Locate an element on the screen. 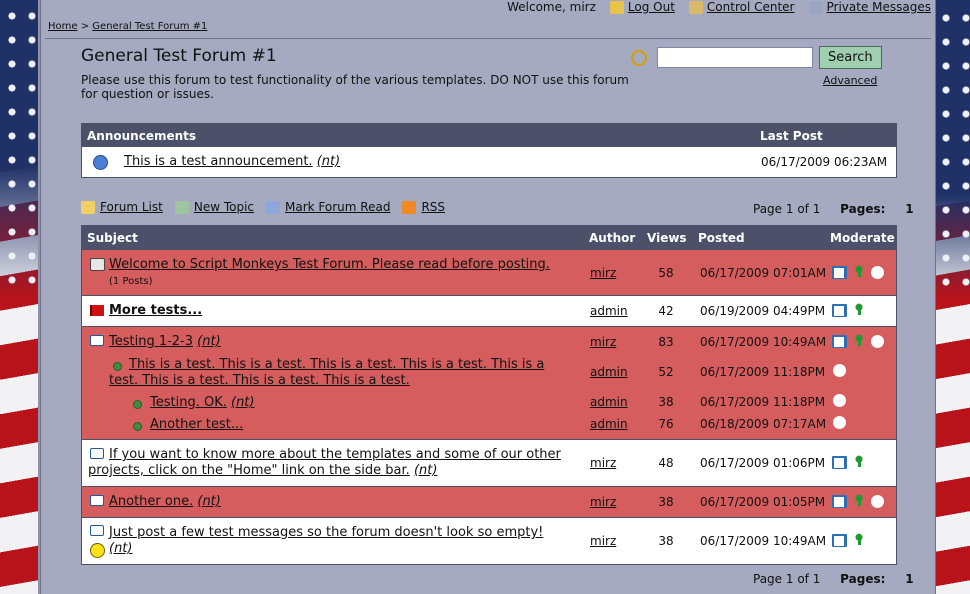 This screenshot has height=594, width=970. last-post-header: Last Post is located at coordinates (791, 136).